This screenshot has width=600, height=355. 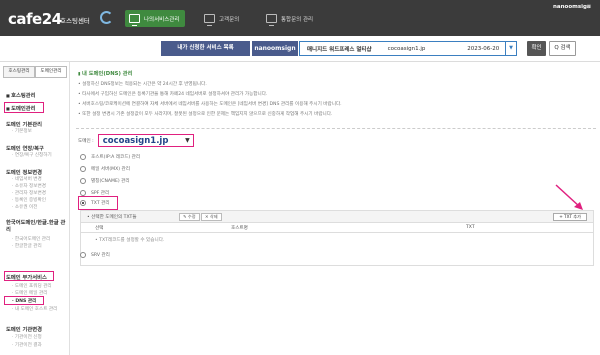 I want to click on txt-empty-message: TXT레코드를 설정할 수 있습니다., so click(x=129, y=240).